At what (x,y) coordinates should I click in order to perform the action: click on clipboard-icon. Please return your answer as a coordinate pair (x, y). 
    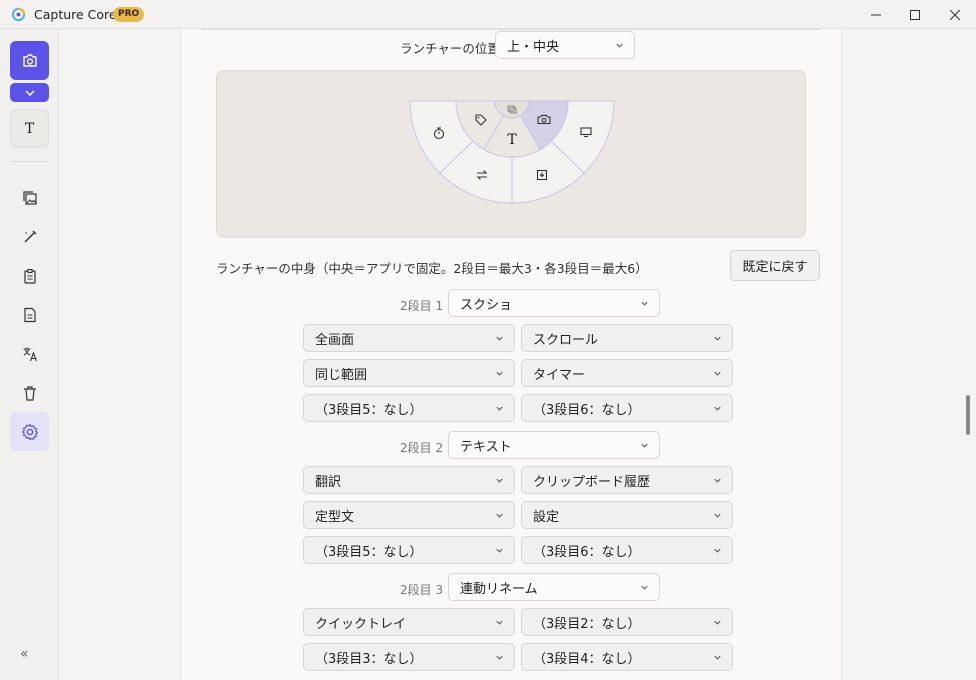
    Looking at the image, I should click on (29, 276).